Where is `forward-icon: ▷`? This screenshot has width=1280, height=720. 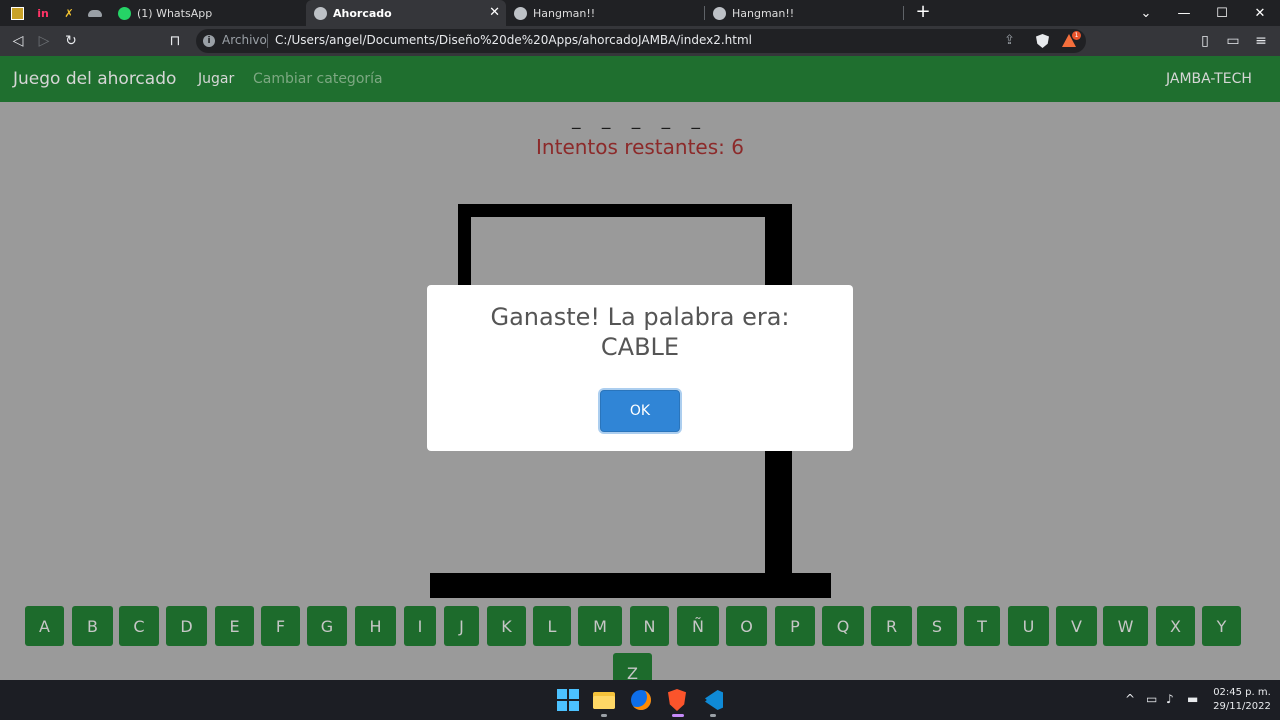
forward-icon: ▷ is located at coordinates (44, 41).